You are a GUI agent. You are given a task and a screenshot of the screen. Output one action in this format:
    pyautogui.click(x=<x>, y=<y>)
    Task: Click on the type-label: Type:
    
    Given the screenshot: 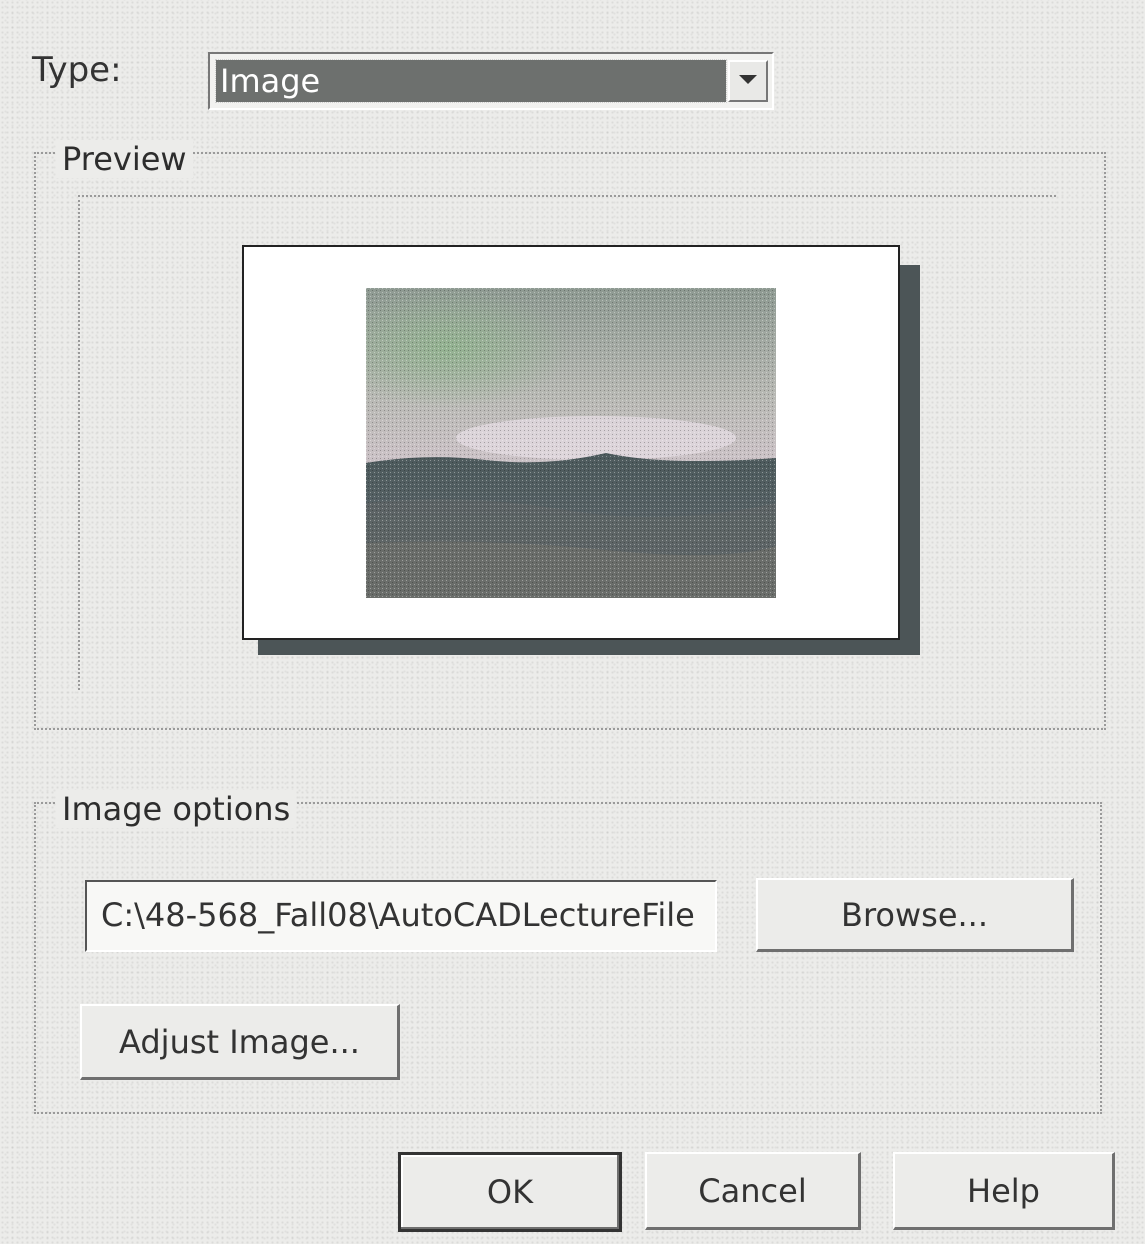 What is the action you would take?
    pyautogui.click(x=77, y=70)
    